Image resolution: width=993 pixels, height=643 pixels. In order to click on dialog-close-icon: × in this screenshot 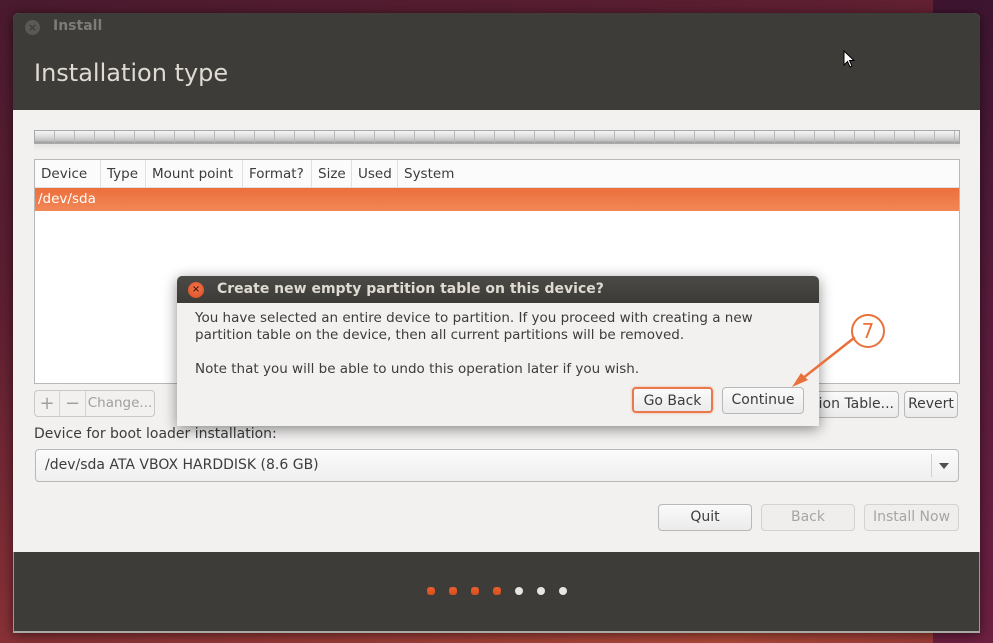, I will do `click(196, 290)`.